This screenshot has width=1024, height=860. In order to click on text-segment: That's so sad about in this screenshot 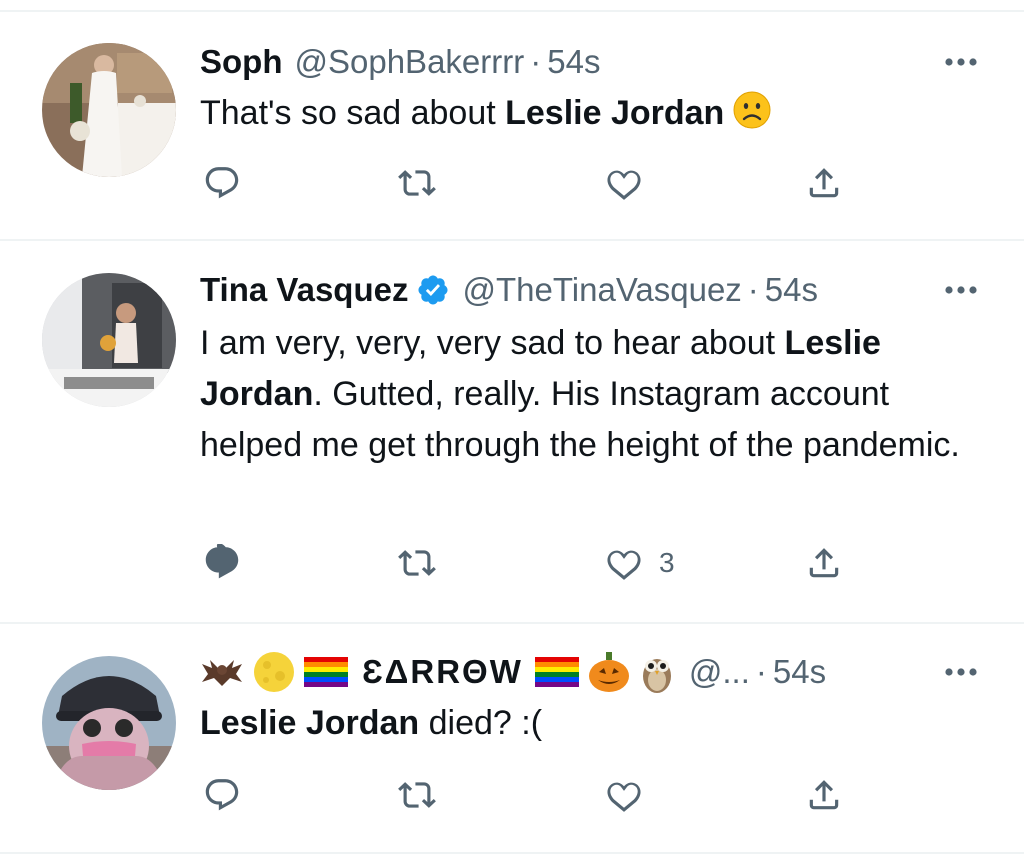, I will do `click(353, 113)`.